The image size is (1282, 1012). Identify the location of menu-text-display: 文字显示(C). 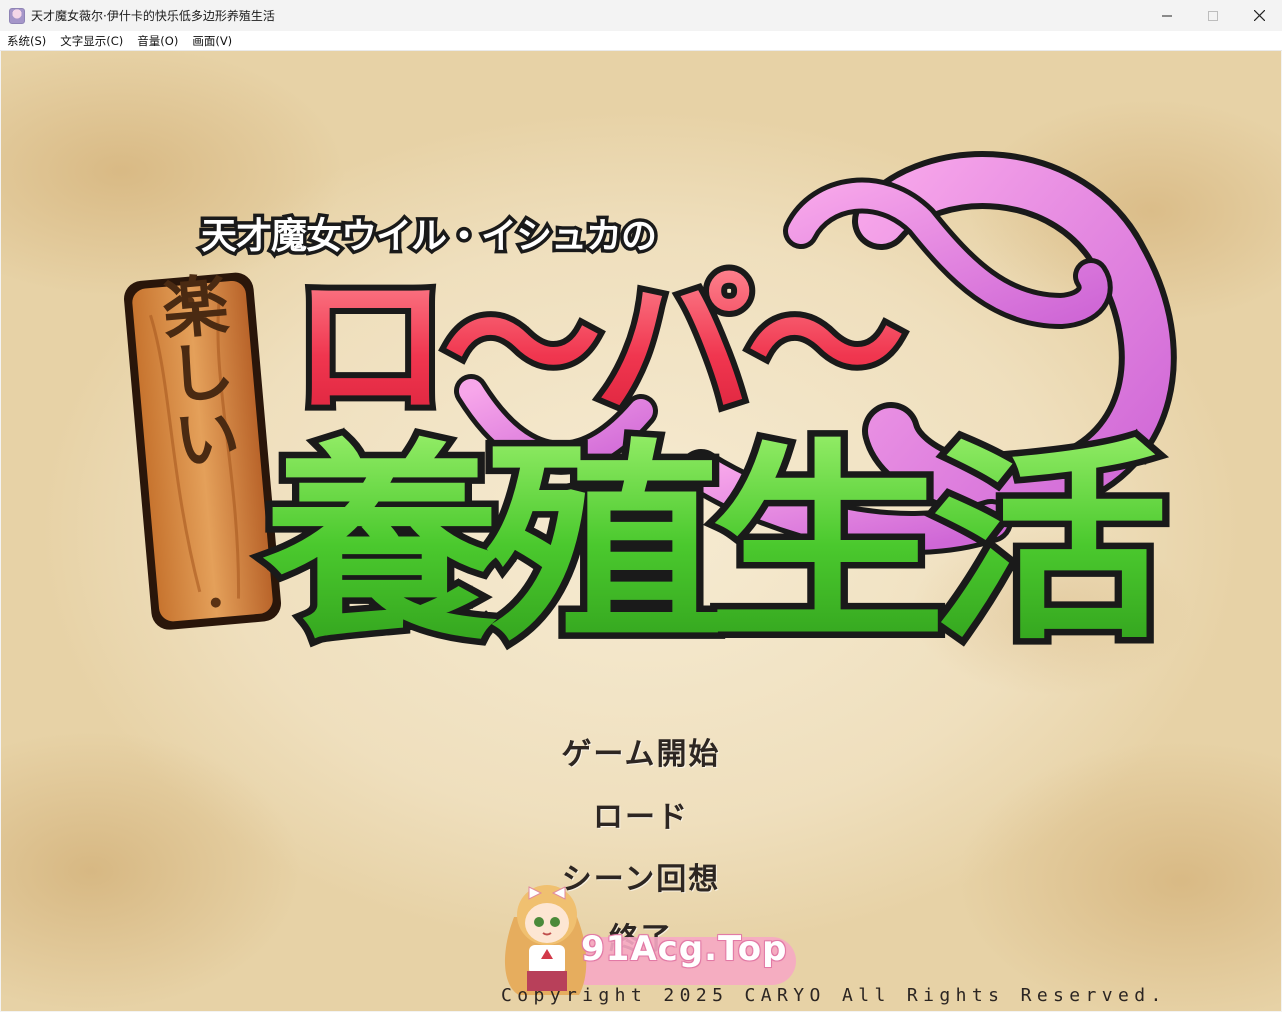
(91, 41).